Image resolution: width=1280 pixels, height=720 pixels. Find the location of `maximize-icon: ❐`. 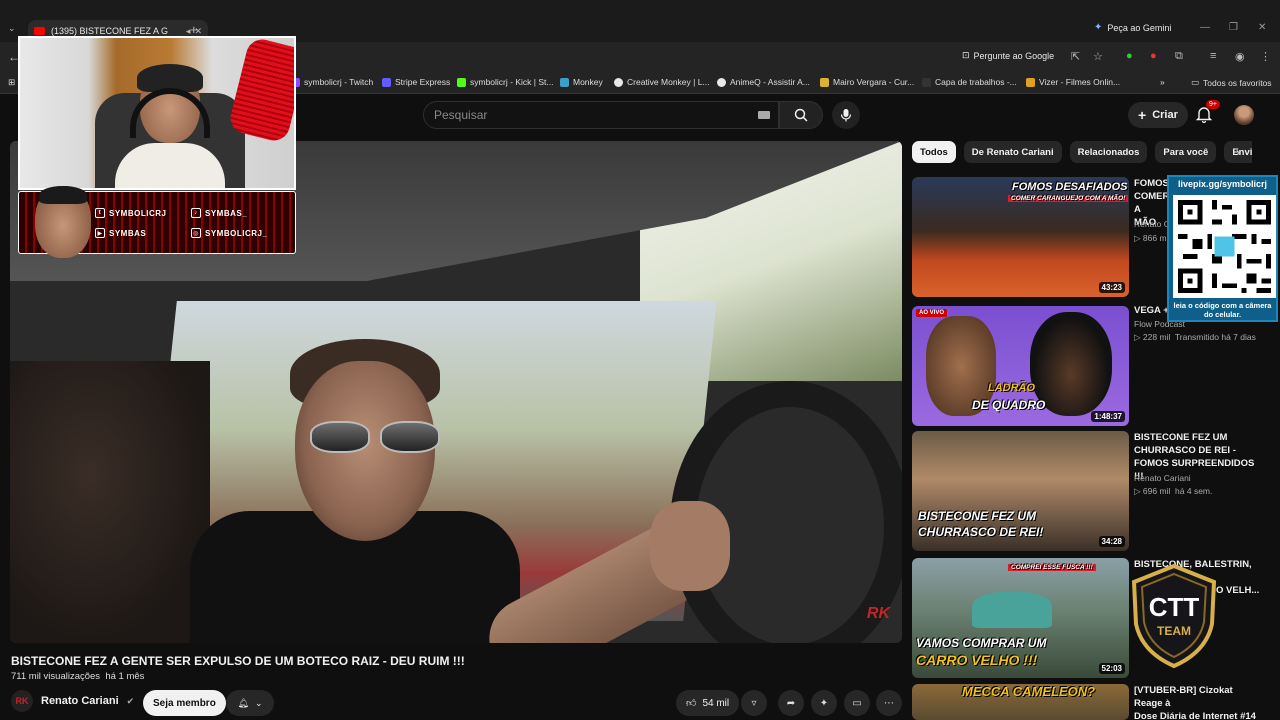

maximize-icon: ❐ is located at coordinates (1233, 27).